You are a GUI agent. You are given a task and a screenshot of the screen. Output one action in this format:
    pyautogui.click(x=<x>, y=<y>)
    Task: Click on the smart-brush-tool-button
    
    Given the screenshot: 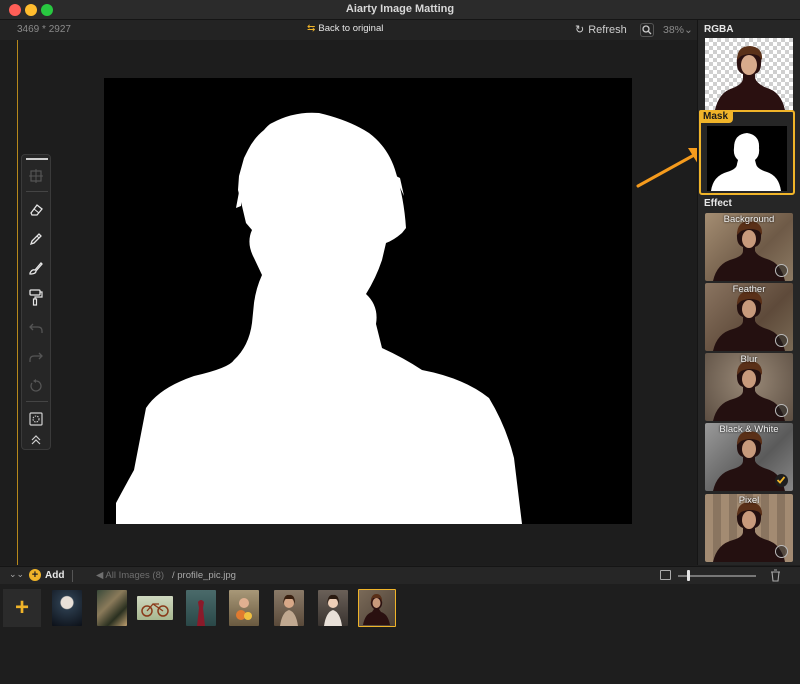 What is the action you would take?
    pyautogui.click(x=36, y=268)
    